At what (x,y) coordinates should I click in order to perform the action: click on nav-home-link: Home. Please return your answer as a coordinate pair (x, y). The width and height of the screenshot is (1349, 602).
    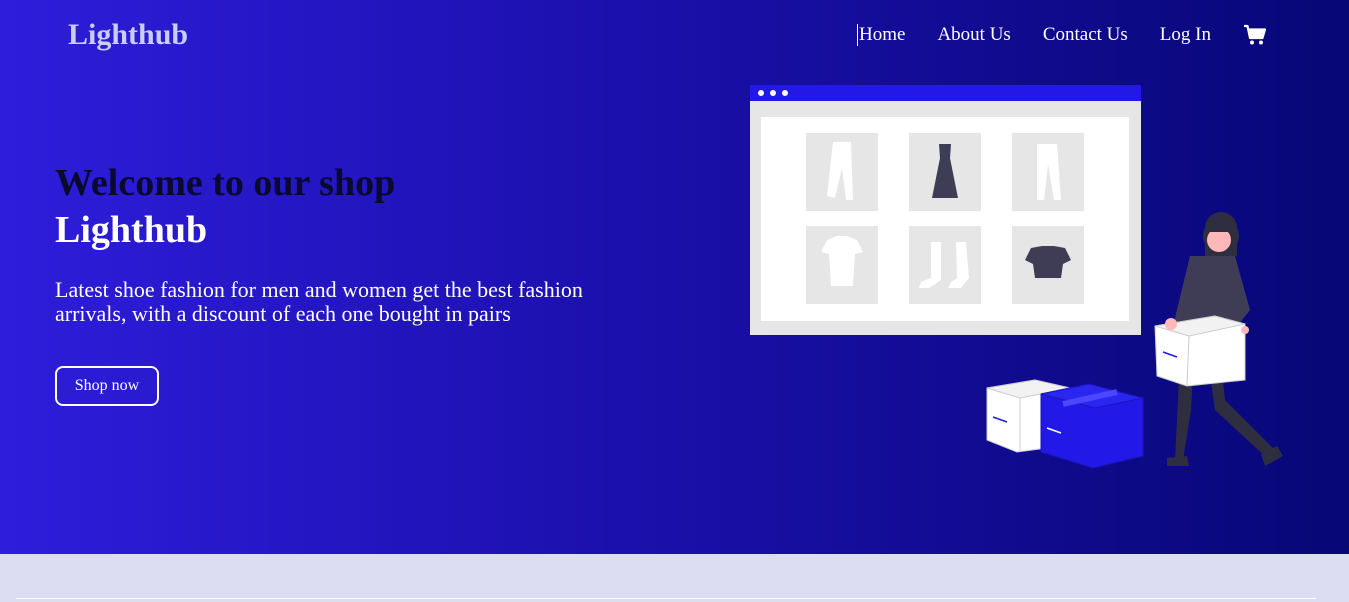
    Looking at the image, I should click on (881, 35).